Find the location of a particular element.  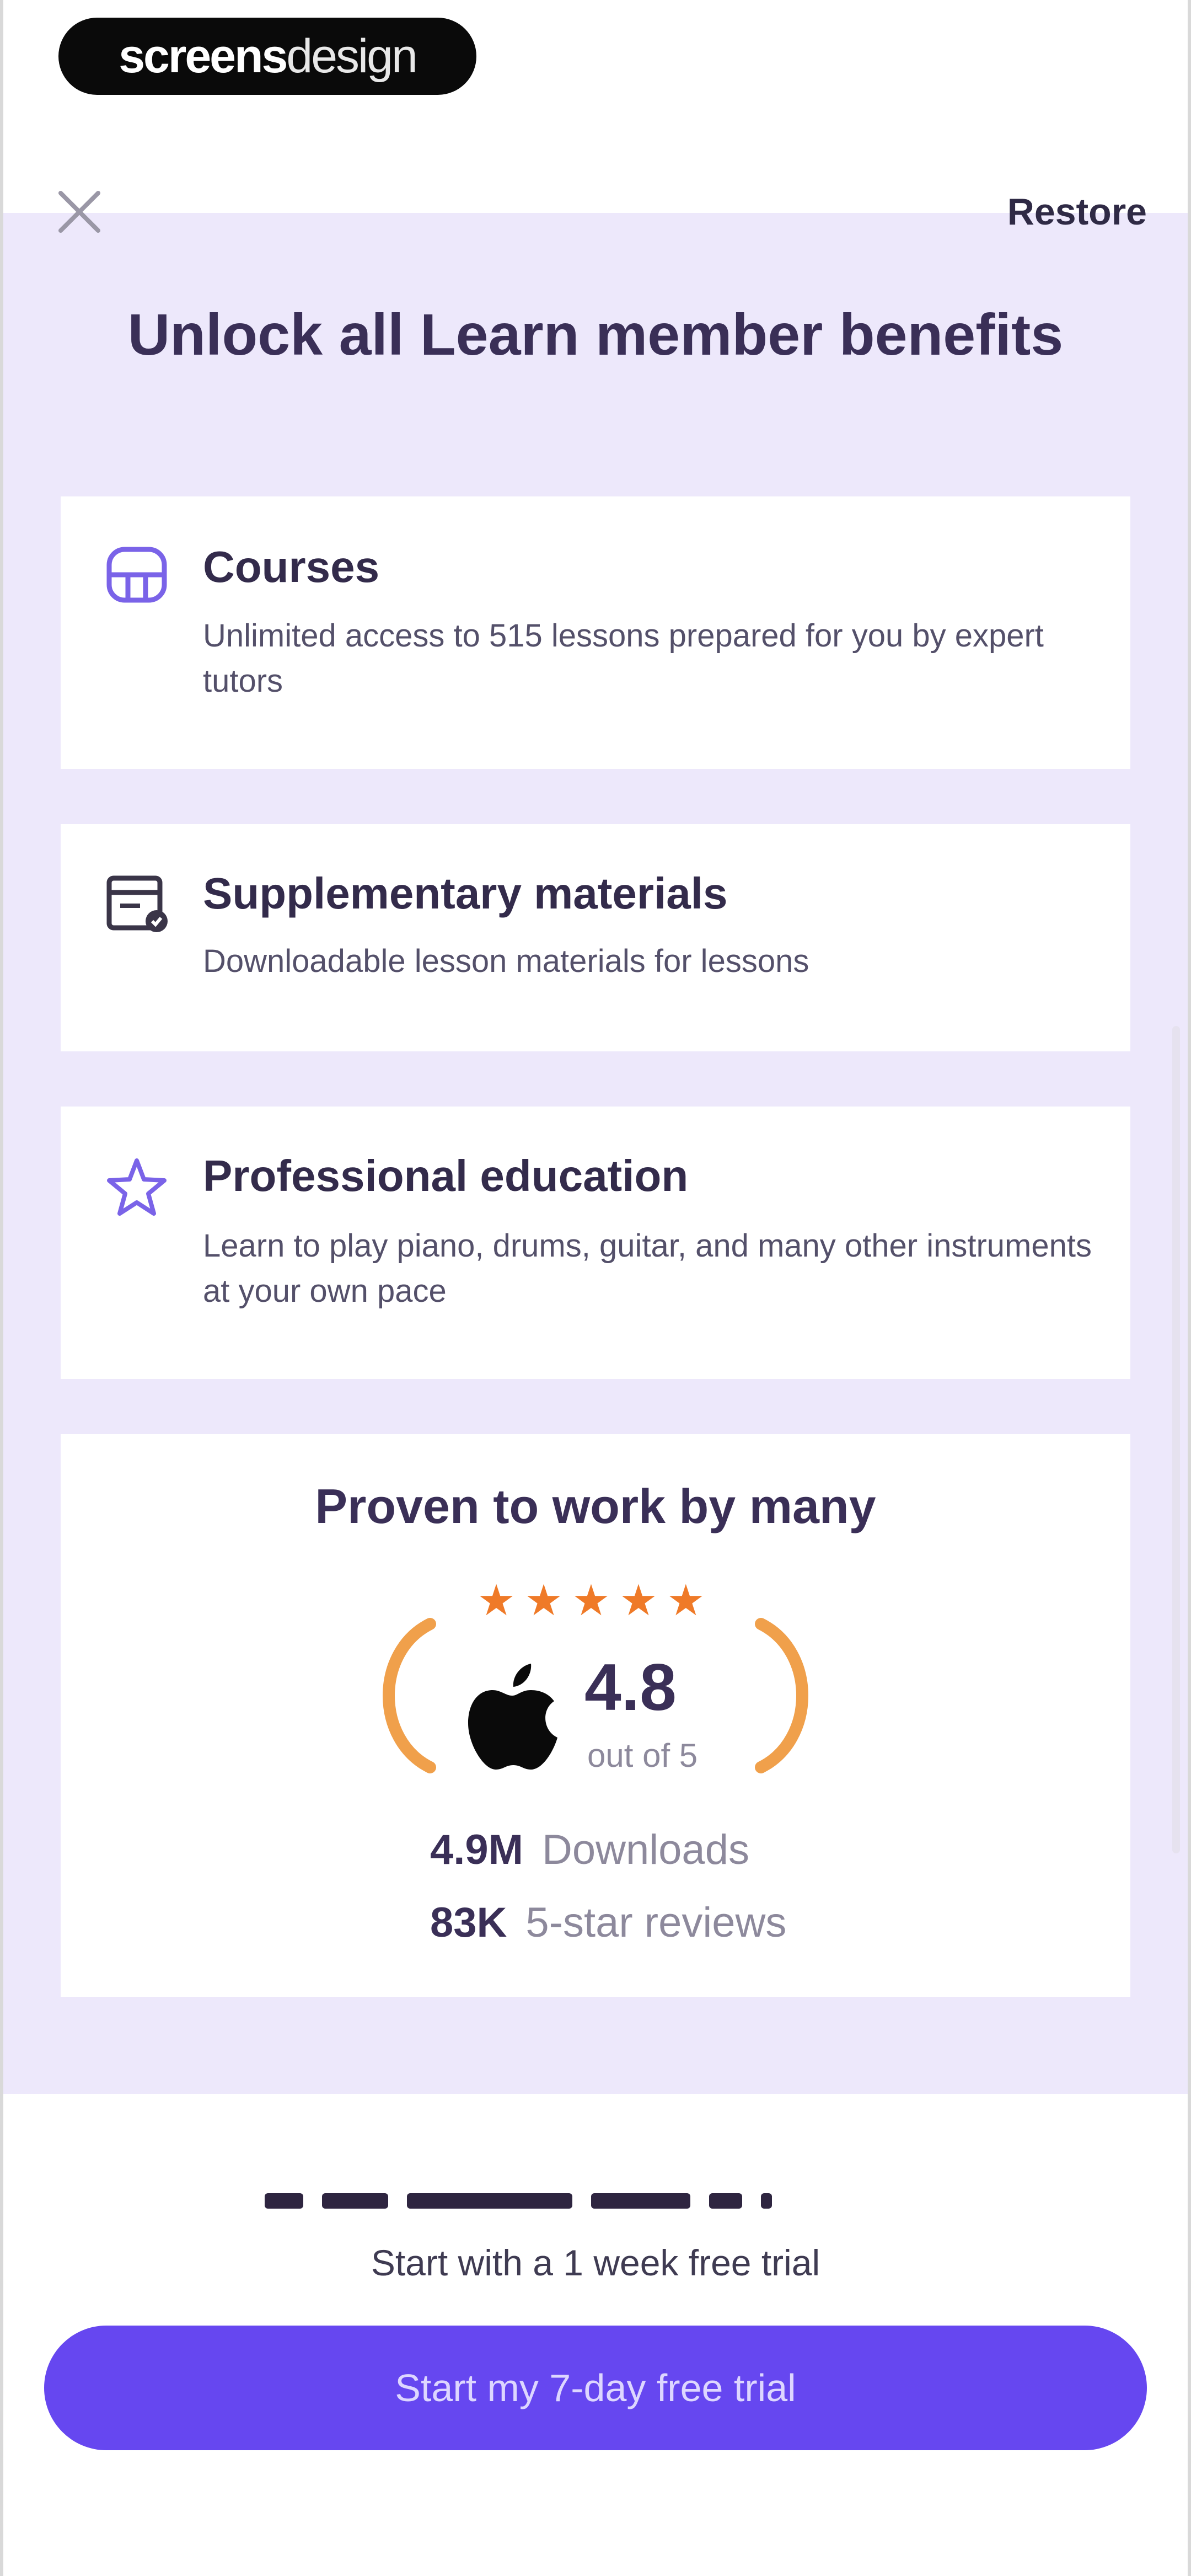

star-outline-icon is located at coordinates (137, 1187).